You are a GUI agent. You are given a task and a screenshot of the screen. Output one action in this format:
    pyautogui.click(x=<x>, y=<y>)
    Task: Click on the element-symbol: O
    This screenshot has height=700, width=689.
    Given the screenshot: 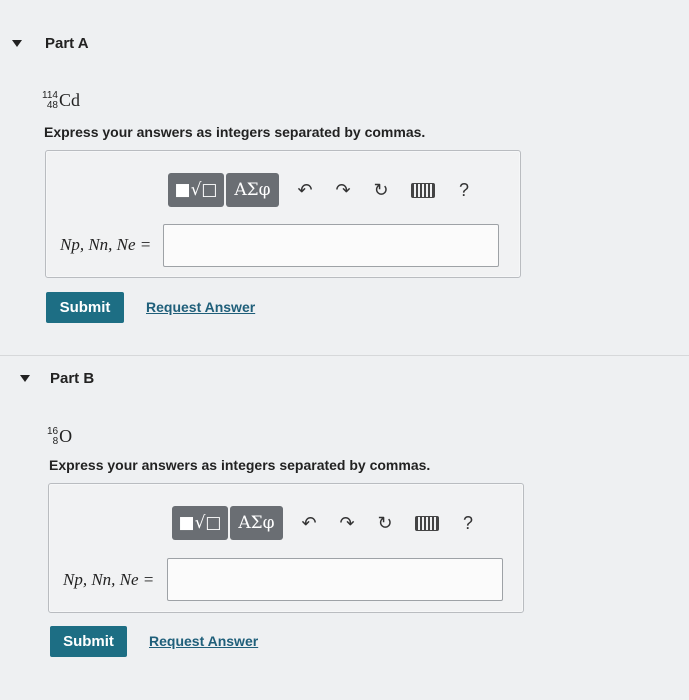 What is the action you would take?
    pyautogui.click(x=66, y=436)
    